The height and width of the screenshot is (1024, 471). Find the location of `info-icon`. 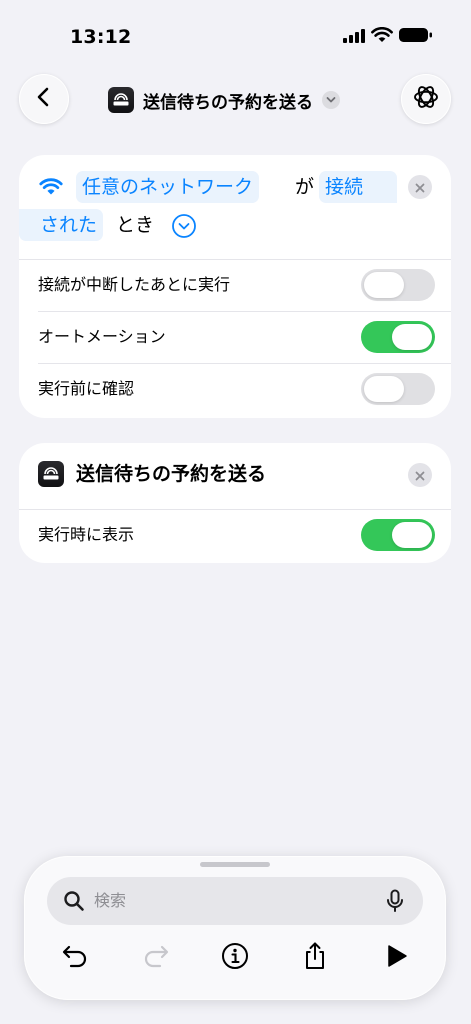

info-icon is located at coordinates (235, 958).